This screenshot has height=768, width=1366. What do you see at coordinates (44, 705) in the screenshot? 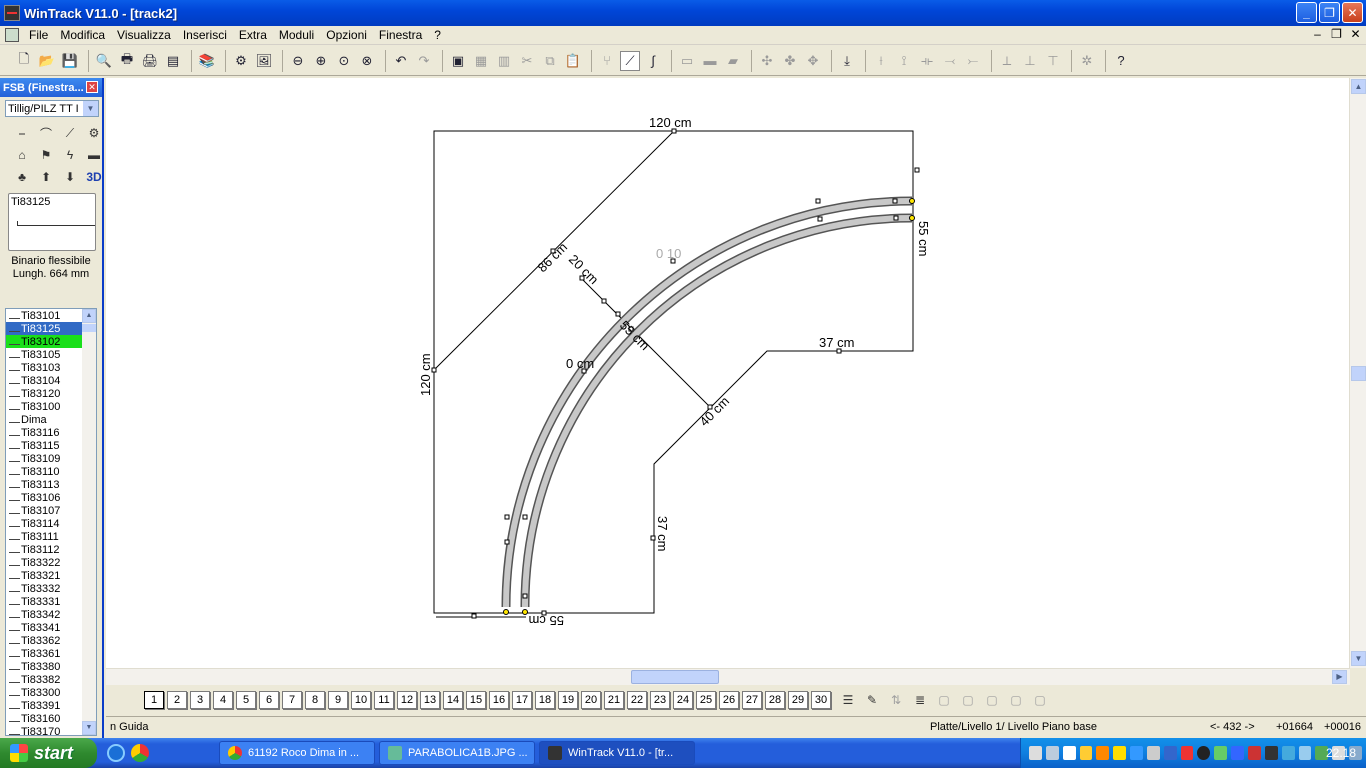
I see `list-item: Ti83391` at bounding box center [44, 705].